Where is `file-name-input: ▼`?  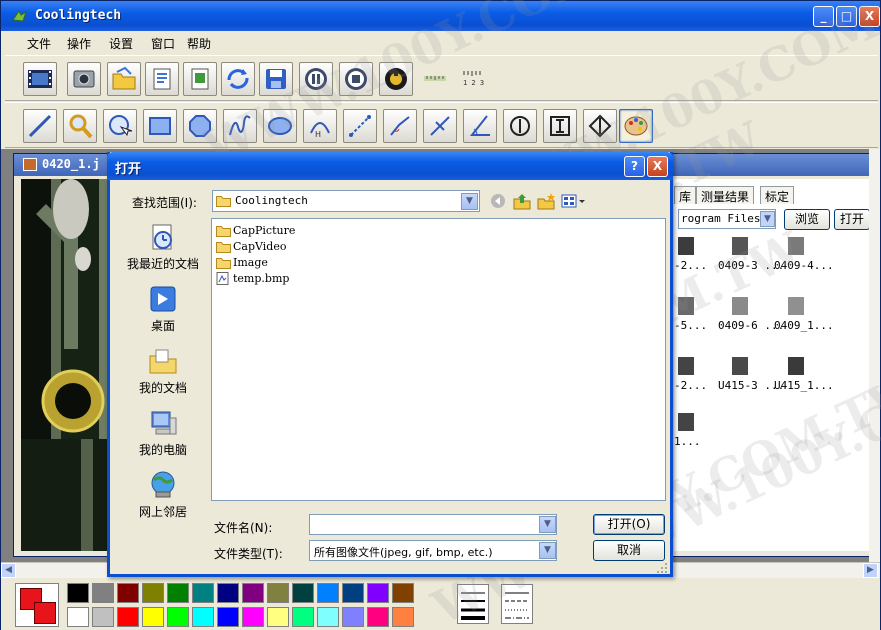
file-name-input: ▼ is located at coordinates (433, 524).